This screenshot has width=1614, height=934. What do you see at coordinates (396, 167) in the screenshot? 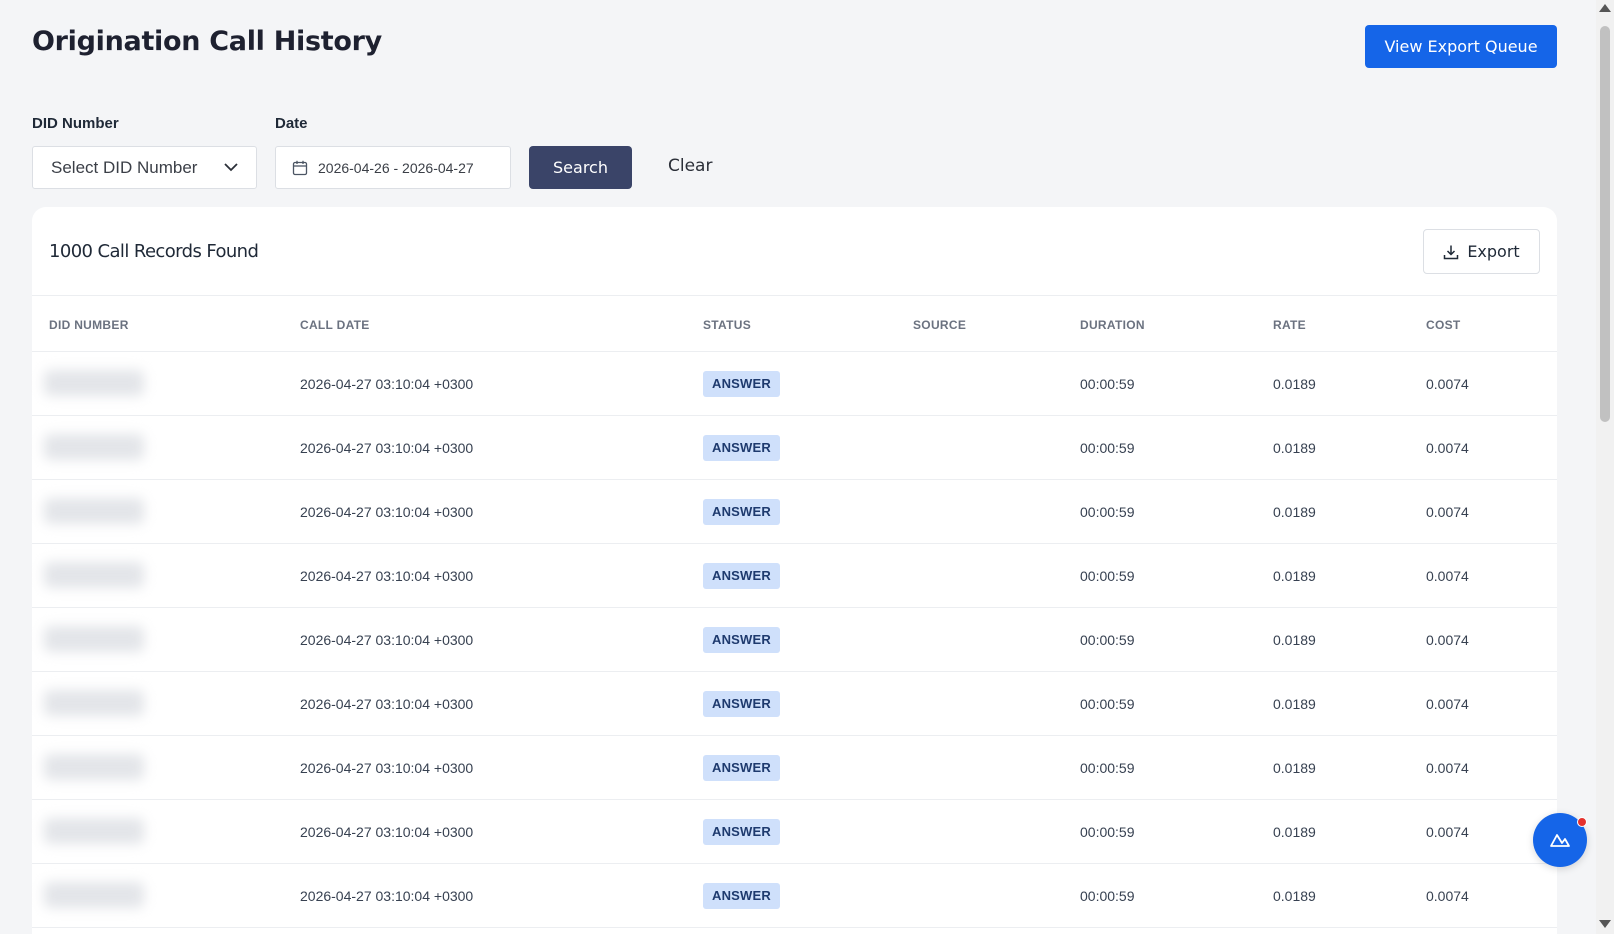
I see `date-range-value: 2026-04-26 - 2026-04-27` at bounding box center [396, 167].